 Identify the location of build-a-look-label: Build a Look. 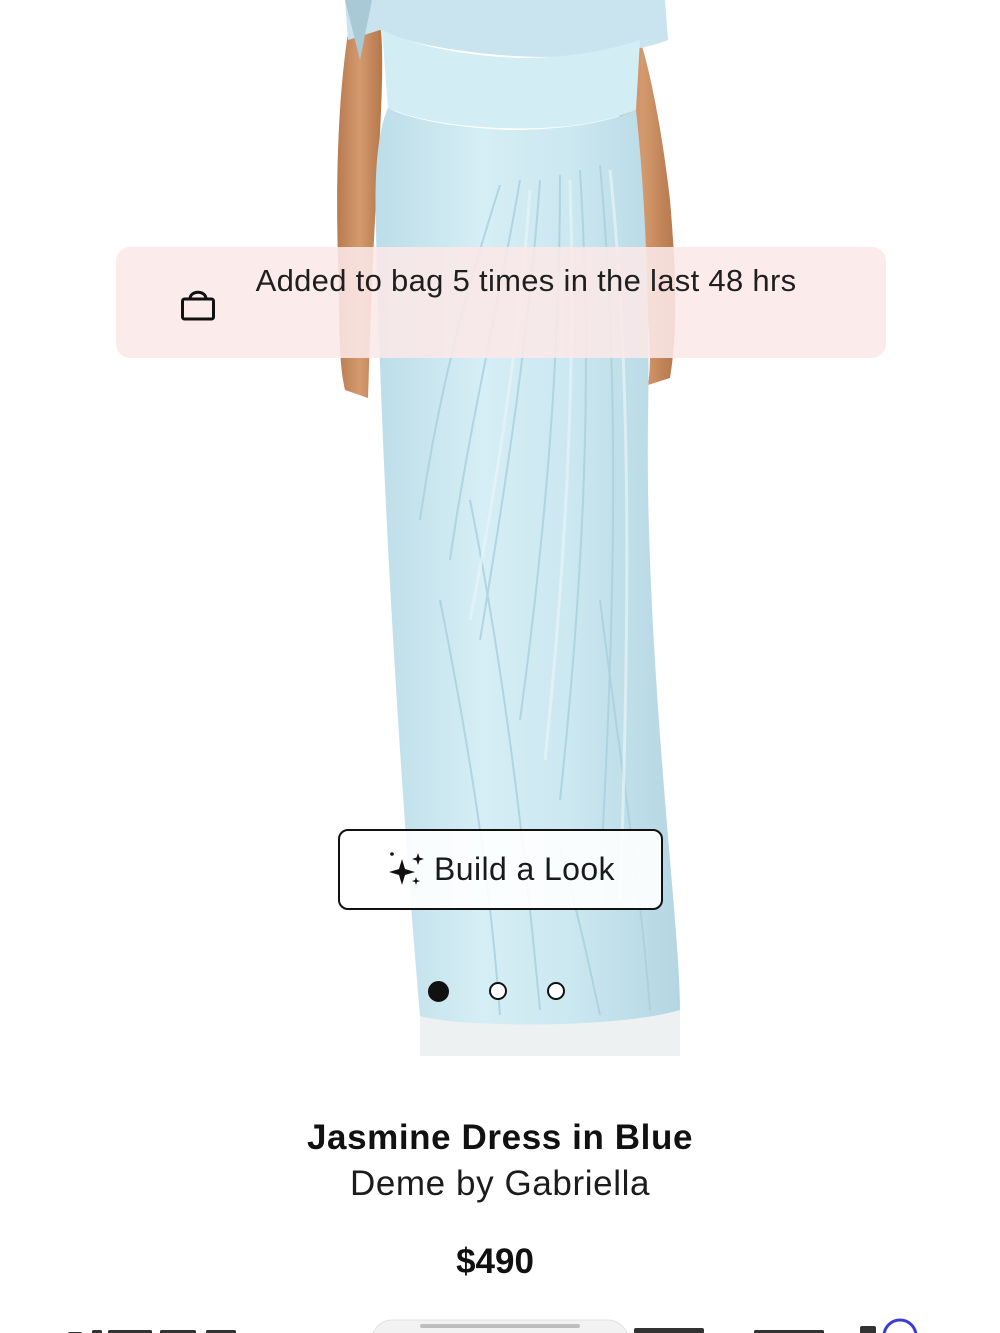
(524, 869).